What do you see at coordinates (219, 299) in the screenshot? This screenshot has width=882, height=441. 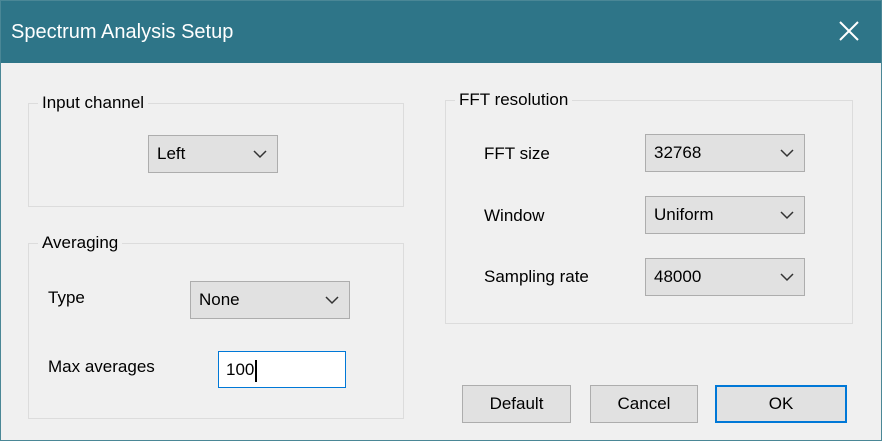 I see `averaging-type-value: None` at bounding box center [219, 299].